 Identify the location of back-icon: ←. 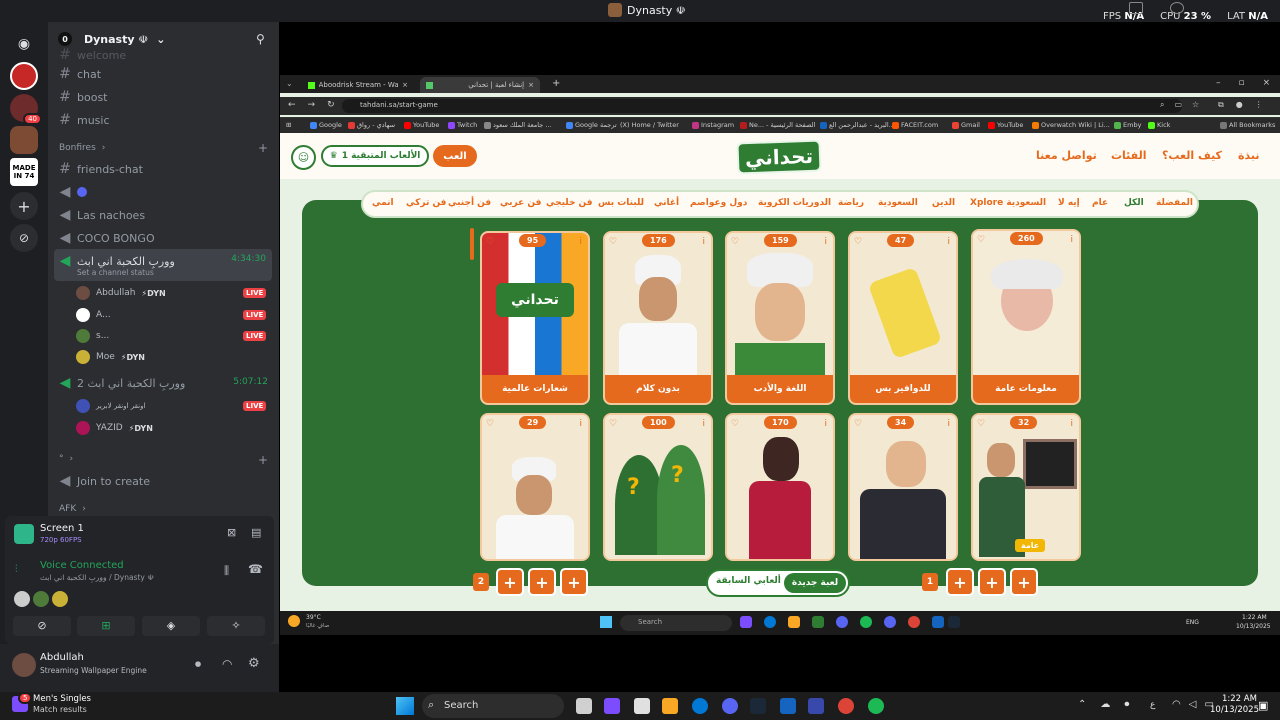
(292, 105).